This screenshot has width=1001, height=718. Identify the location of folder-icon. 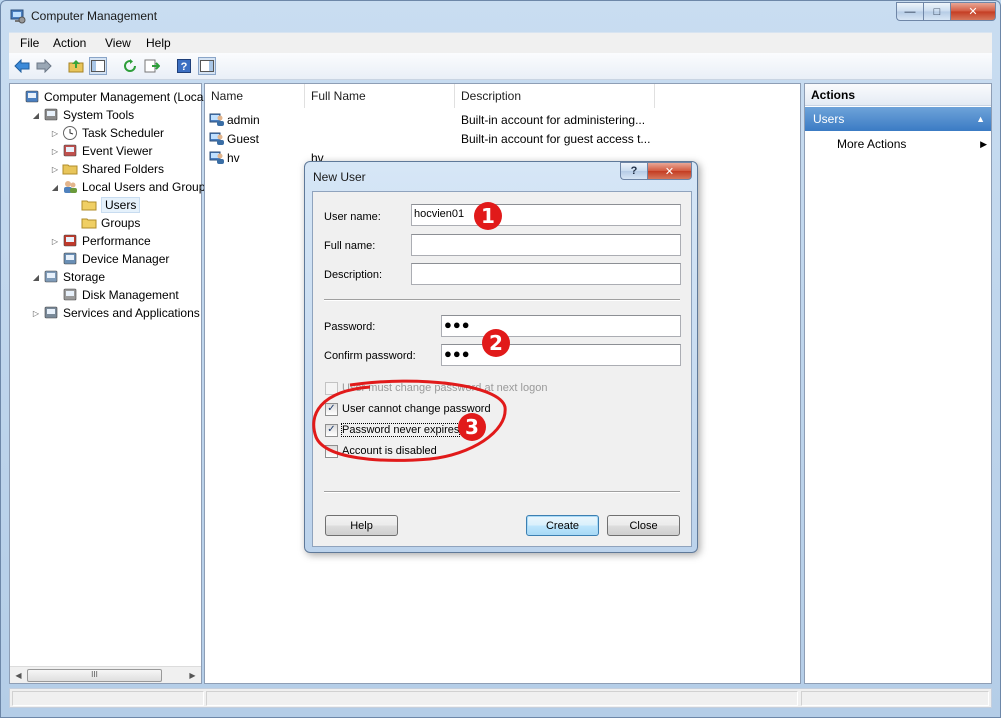
(89, 205).